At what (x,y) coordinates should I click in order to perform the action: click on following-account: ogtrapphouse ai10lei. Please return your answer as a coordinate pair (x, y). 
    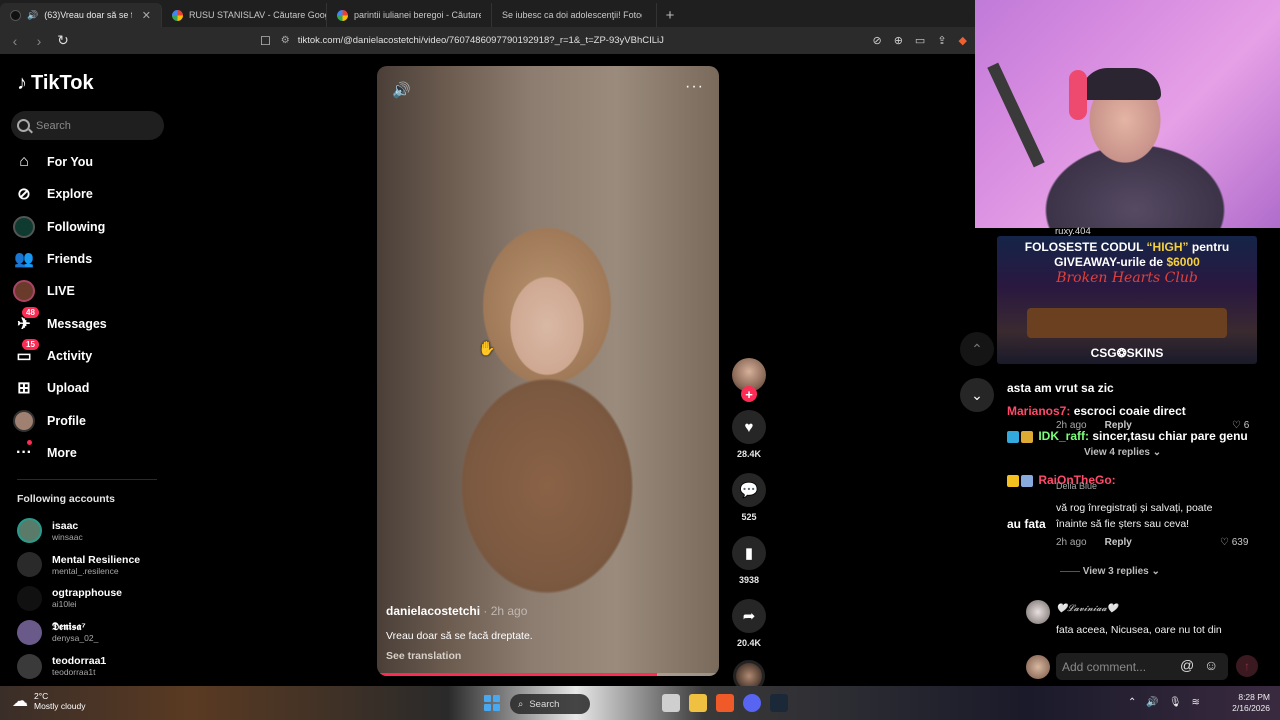
    Looking at the image, I should click on (92, 599).